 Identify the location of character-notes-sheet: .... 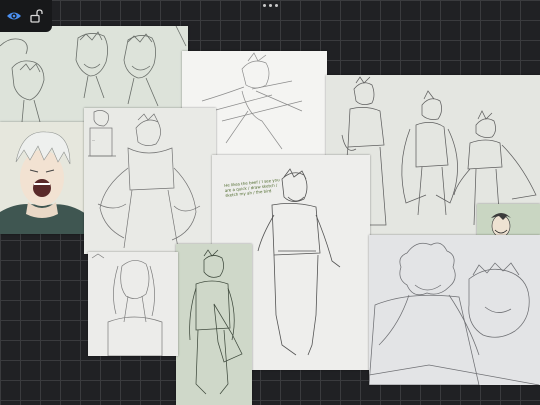
(150, 181).